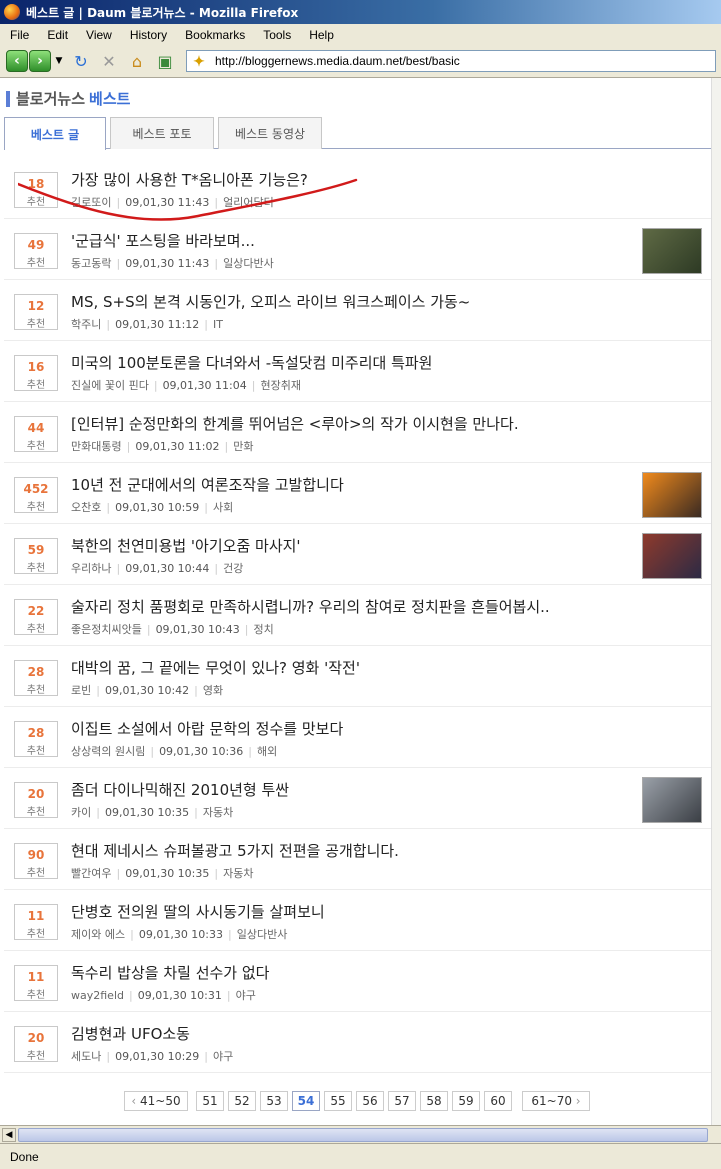  What do you see at coordinates (210, 1101) in the screenshot?
I see `pager-page: 51` at bounding box center [210, 1101].